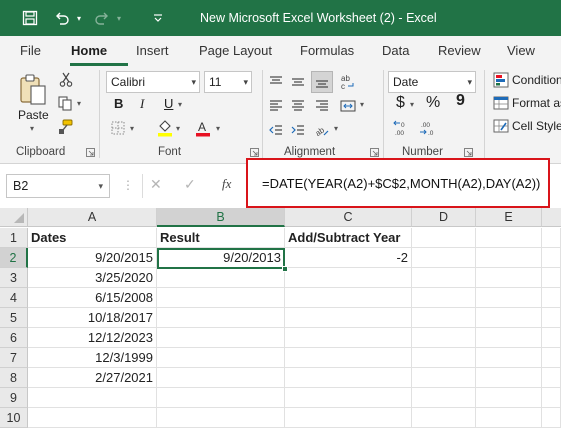  Describe the element at coordinates (412, 104) in the screenshot. I see `currency-dropdown-icon: ▾` at that location.